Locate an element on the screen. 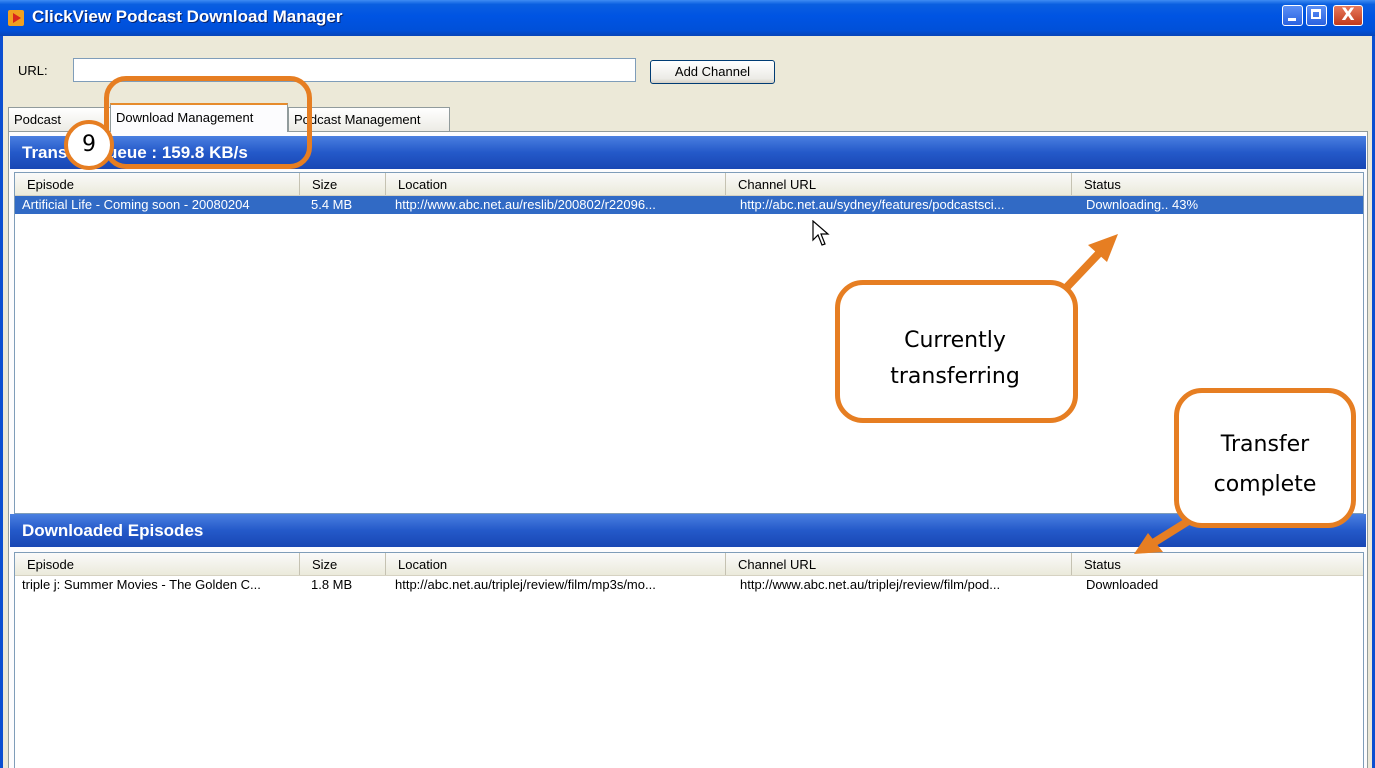 The width and height of the screenshot is (1375, 768). callout-text: Currently transferring is located at coordinates (955, 358).